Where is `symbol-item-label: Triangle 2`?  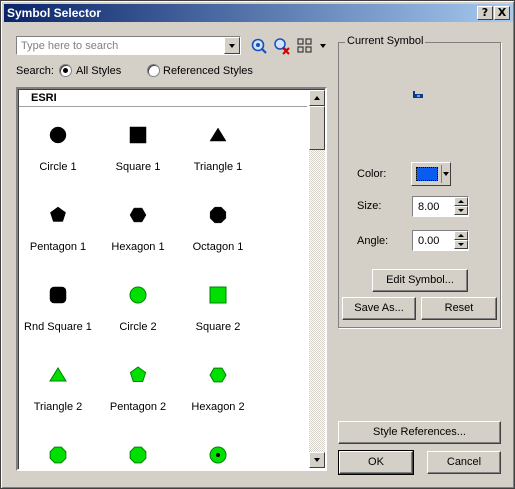
symbol-item-label: Triangle 2 is located at coordinates (58, 407).